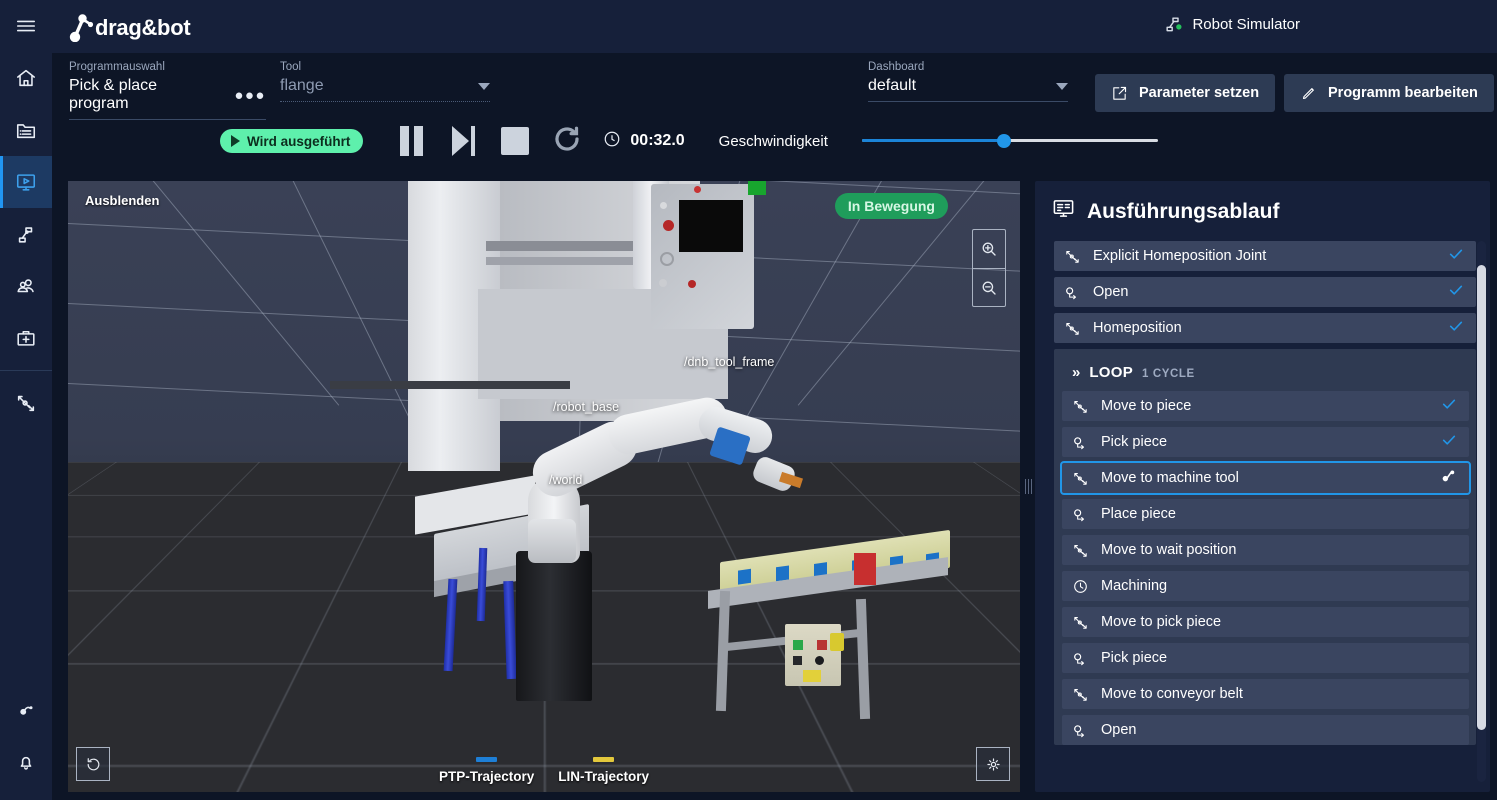 The height and width of the screenshot is (800, 1497). I want to click on tool-select-label: Tool, so click(291, 67).